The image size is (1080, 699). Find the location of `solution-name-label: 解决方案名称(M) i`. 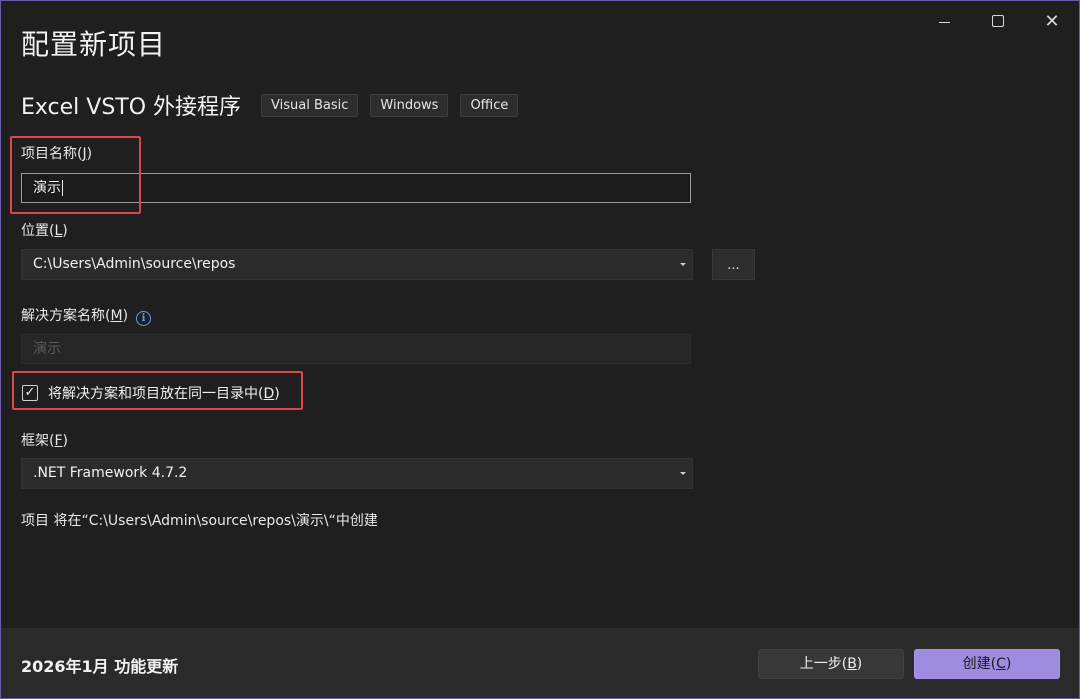

solution-name-label: 解决方案名称(M) i is located at coordinates (86, 315).